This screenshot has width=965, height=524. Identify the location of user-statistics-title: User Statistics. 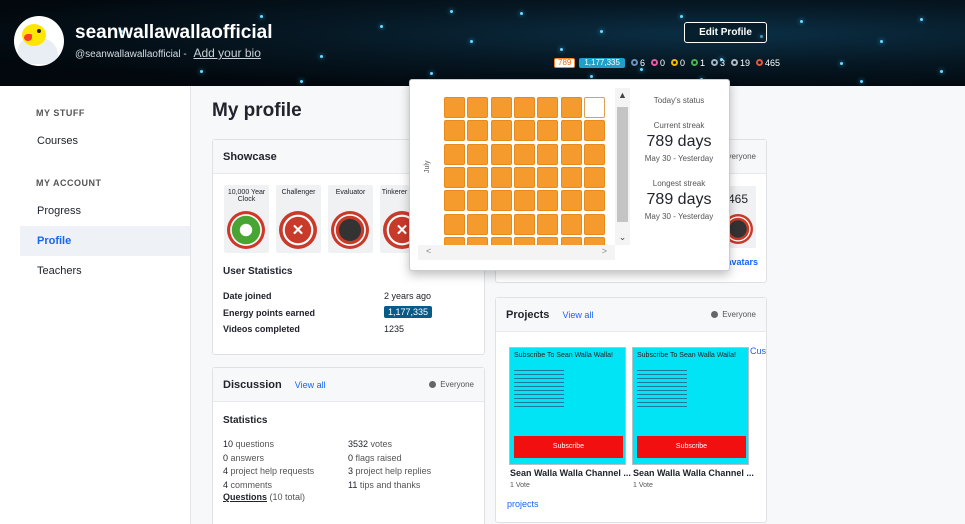
(258, 271).